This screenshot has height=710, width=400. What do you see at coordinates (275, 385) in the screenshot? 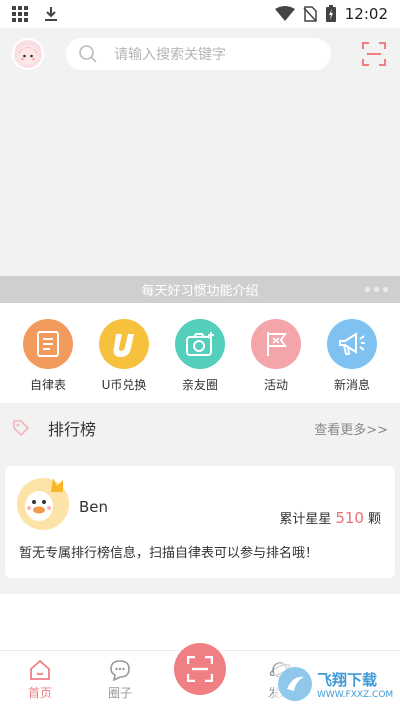
I see `feature-label: 活动` at bounding box center [275, 385].